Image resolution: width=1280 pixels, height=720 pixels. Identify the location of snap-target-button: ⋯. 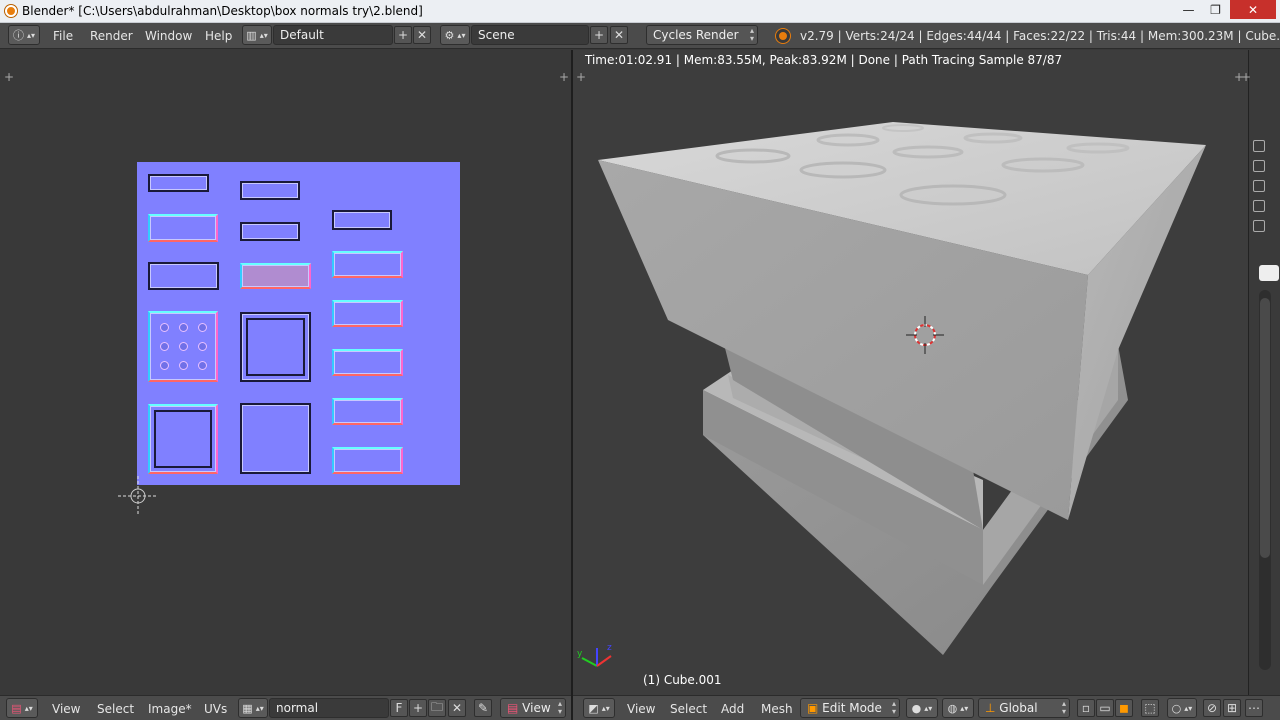
(1254, 708).